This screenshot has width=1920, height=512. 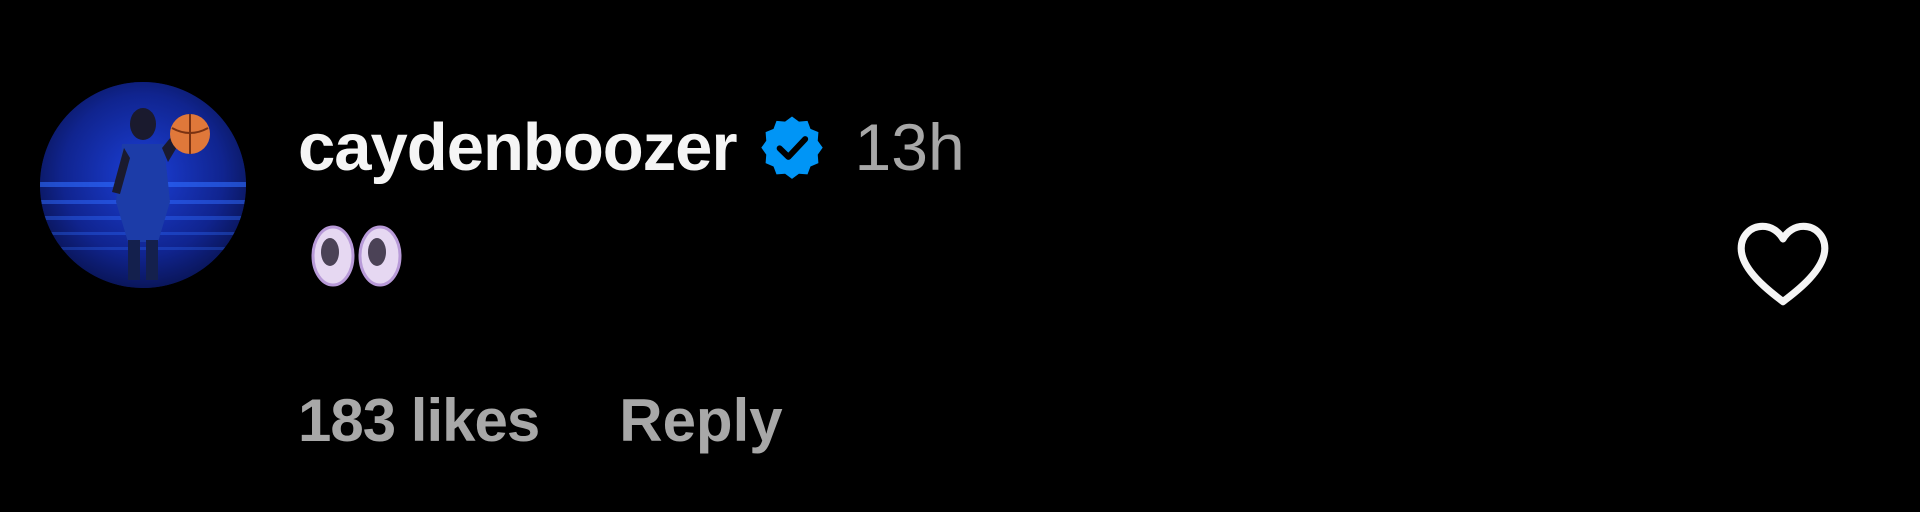 I want to click on reply-button: Reply, so click(x=700, y=420).